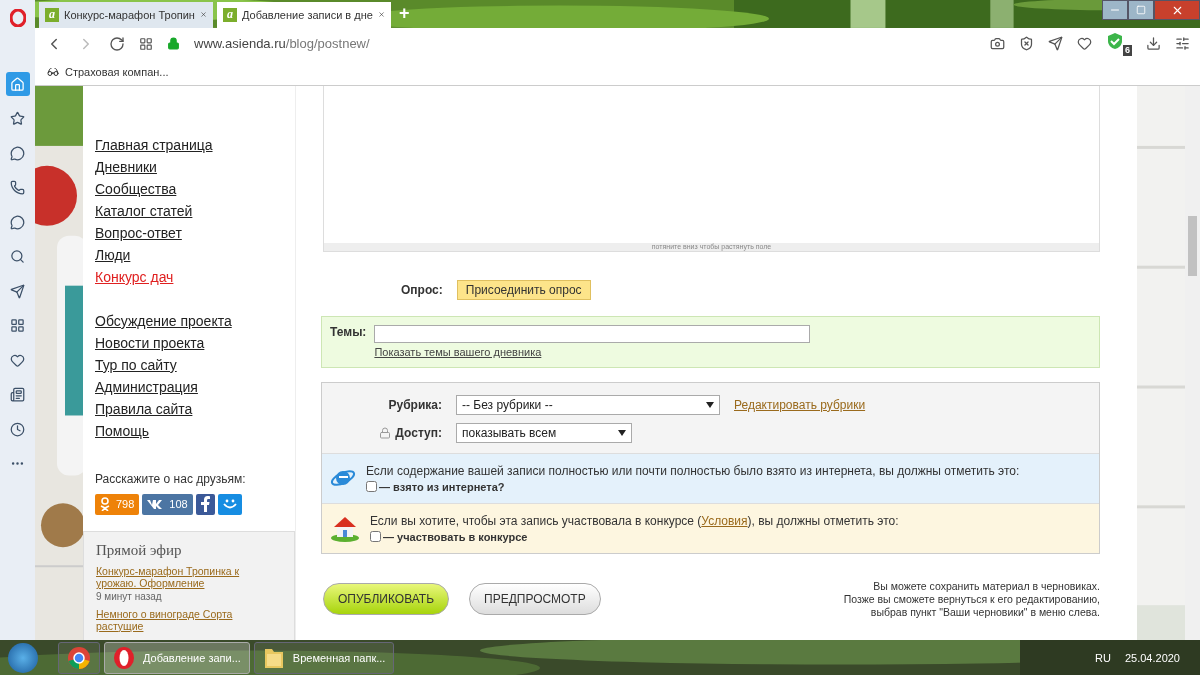 The image size is (1200, 675). Describe the element at coordinates (592, 333) in the screenshot. I see `topics-field` at that location.